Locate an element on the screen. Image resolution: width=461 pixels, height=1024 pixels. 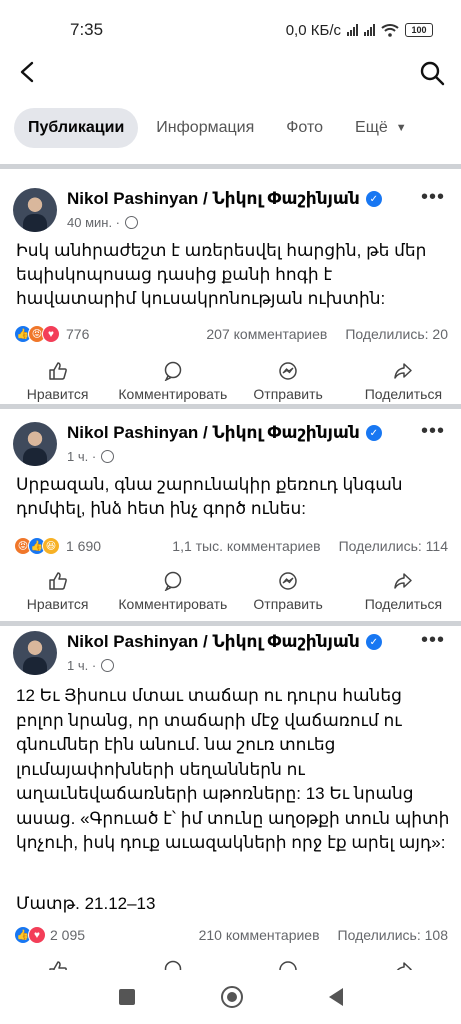
system-nav-bar is located at coordinates (230, 997).